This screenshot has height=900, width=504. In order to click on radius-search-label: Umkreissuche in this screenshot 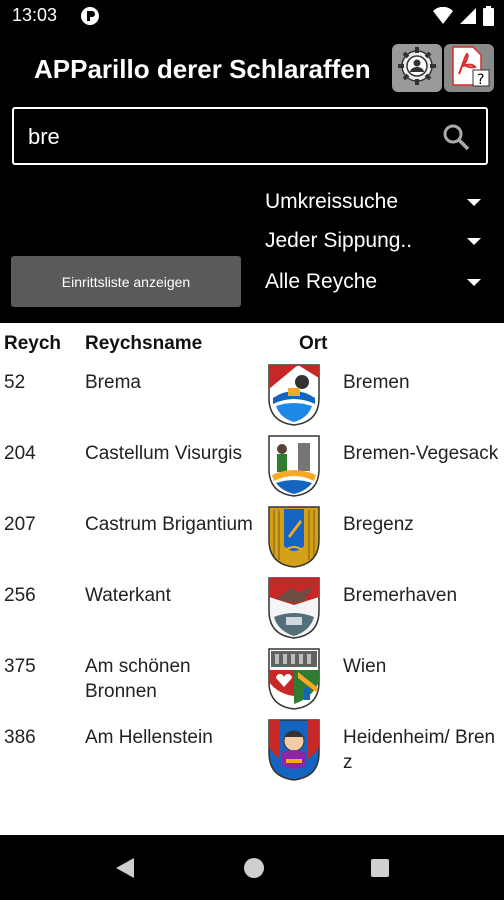, I will do `click(332, 201)`.